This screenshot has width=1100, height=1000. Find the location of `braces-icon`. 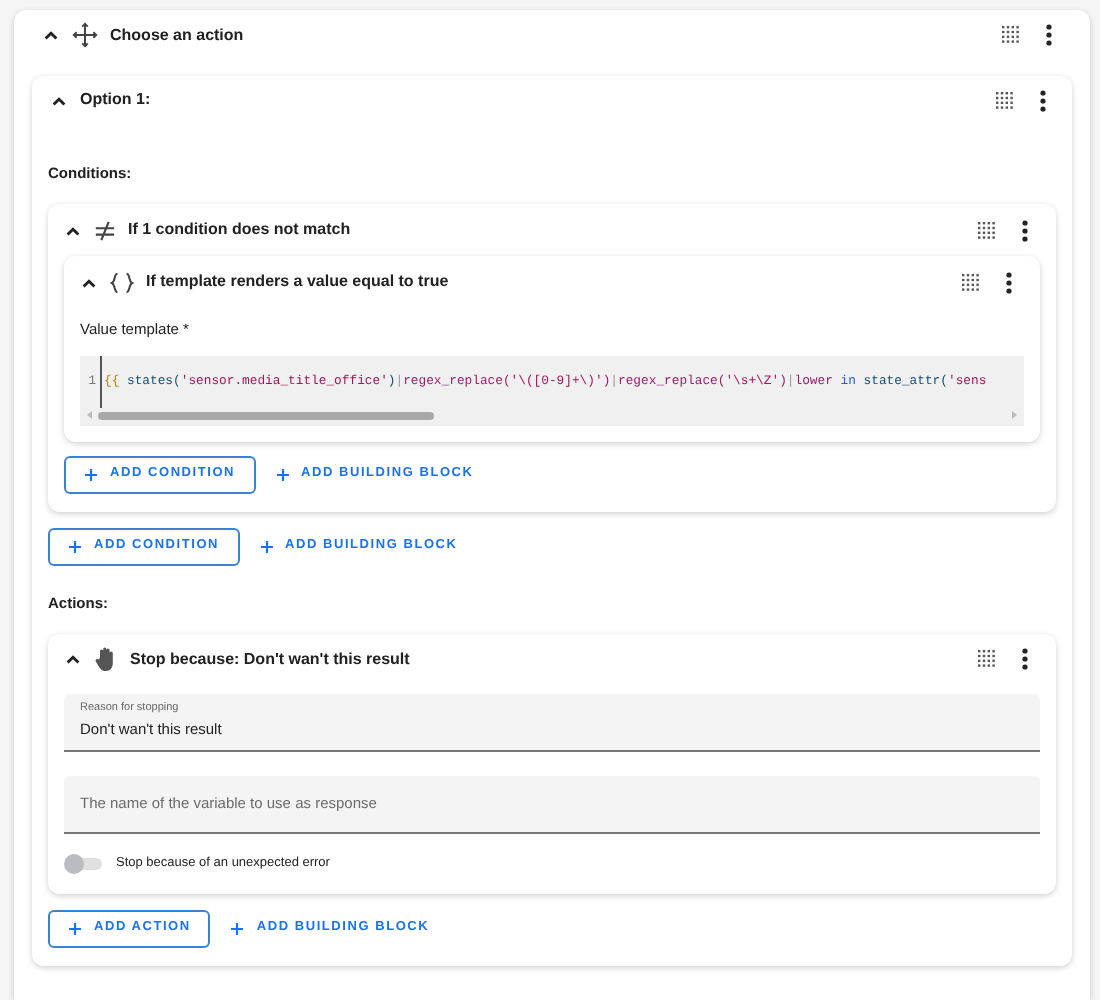

braces-icon is located at coordinates (122, 282).